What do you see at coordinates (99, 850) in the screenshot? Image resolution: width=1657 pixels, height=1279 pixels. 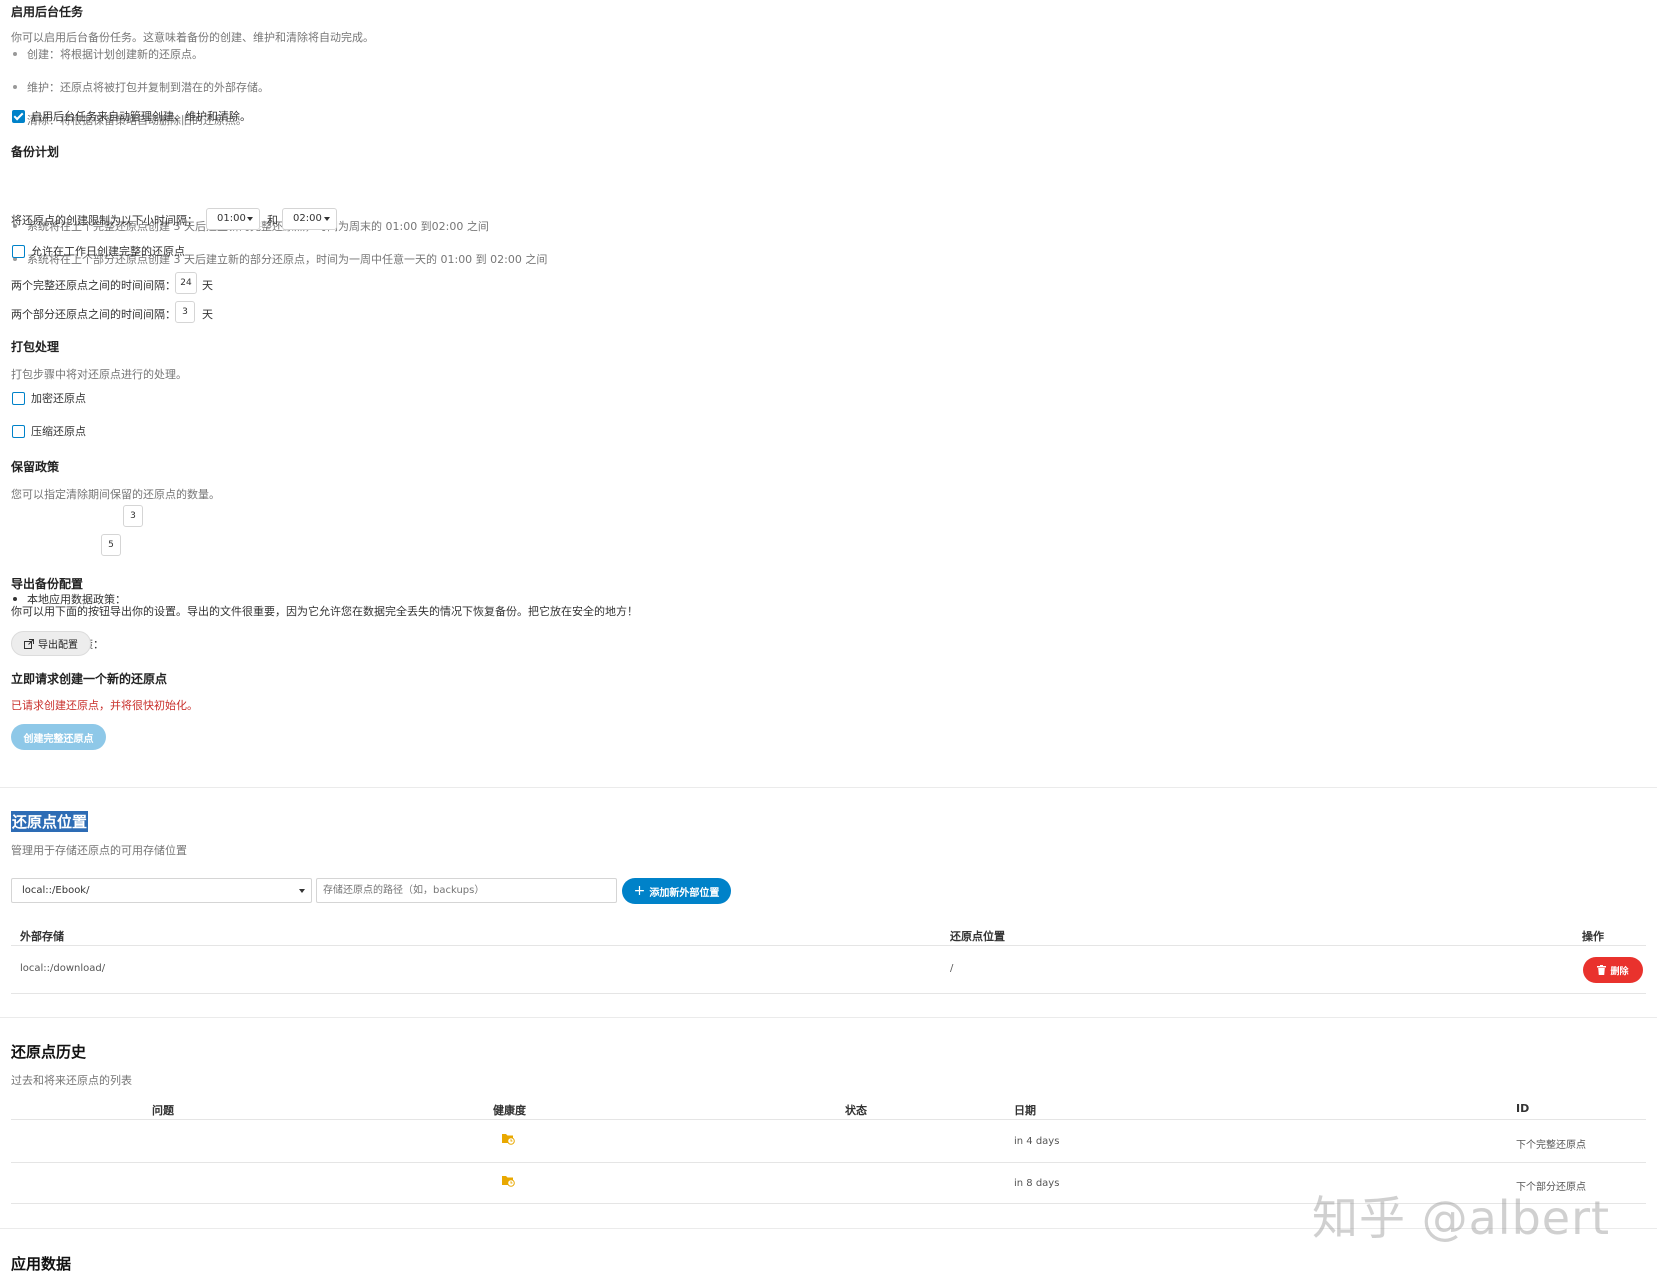 I see `locations-desc: 管理用于存储还原点的可用存储位置` at bounding box center [99, 850].